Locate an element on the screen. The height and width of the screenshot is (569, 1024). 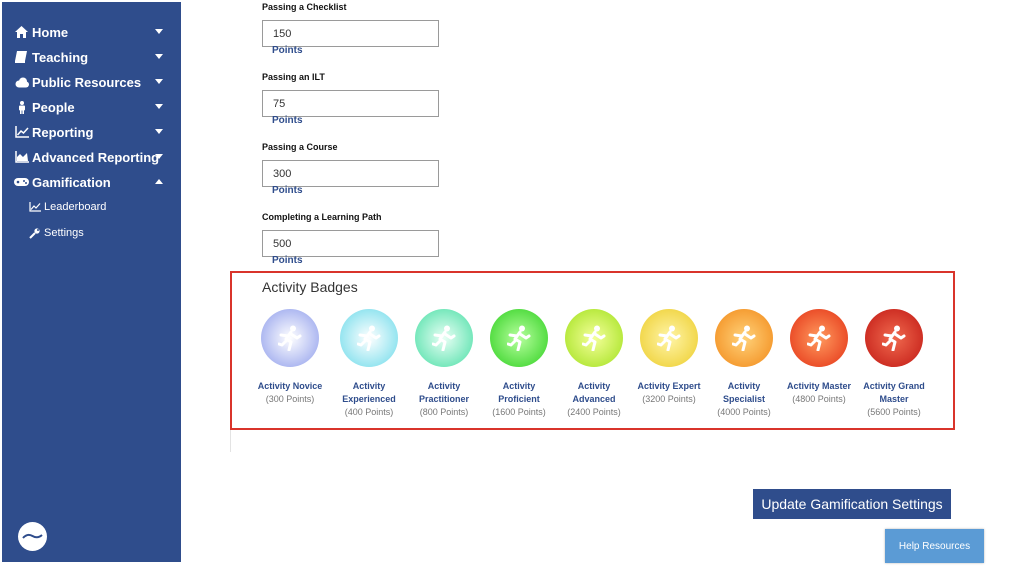
badge-name: Activity Novice is located at coordinates (290, 386).